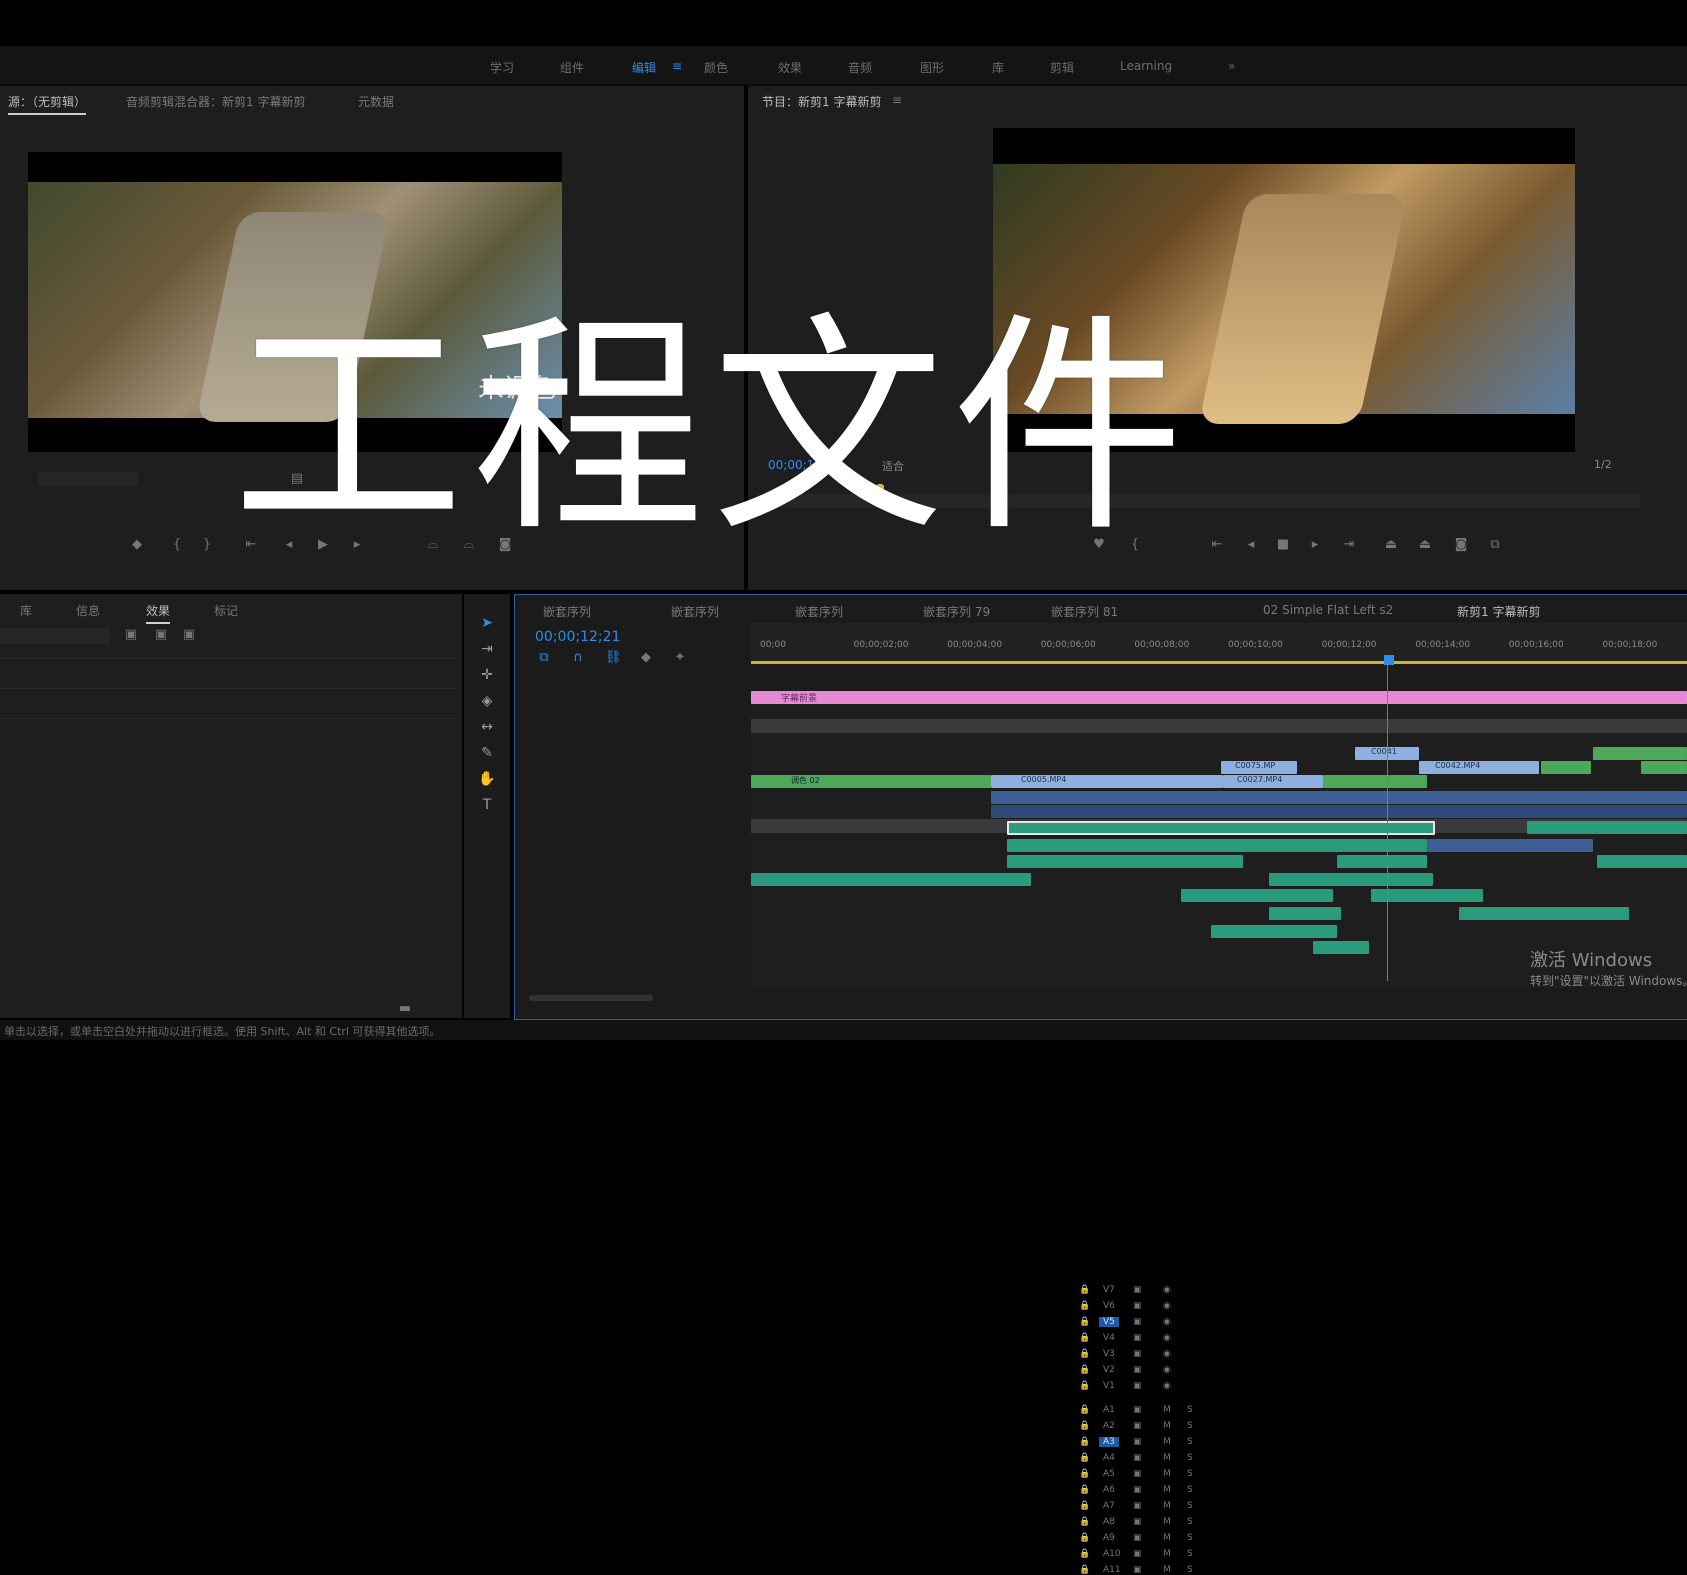 This screenshot has height=1575, width=1687. What do you see at coordinates (487, 805) in the screenshot?
I see `type-tool-icon: T` at bounding box center [487, 805].